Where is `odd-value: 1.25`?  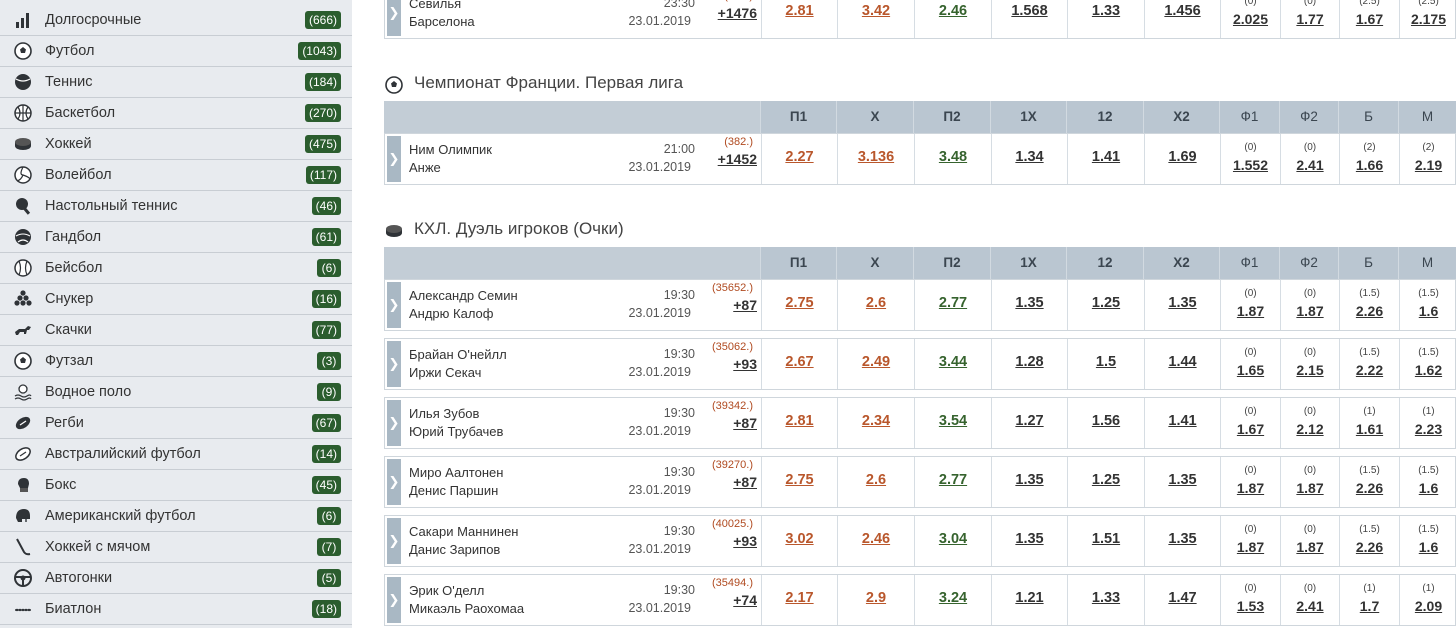 odd-value: 1.25 is located at coordinates (1106, 480).